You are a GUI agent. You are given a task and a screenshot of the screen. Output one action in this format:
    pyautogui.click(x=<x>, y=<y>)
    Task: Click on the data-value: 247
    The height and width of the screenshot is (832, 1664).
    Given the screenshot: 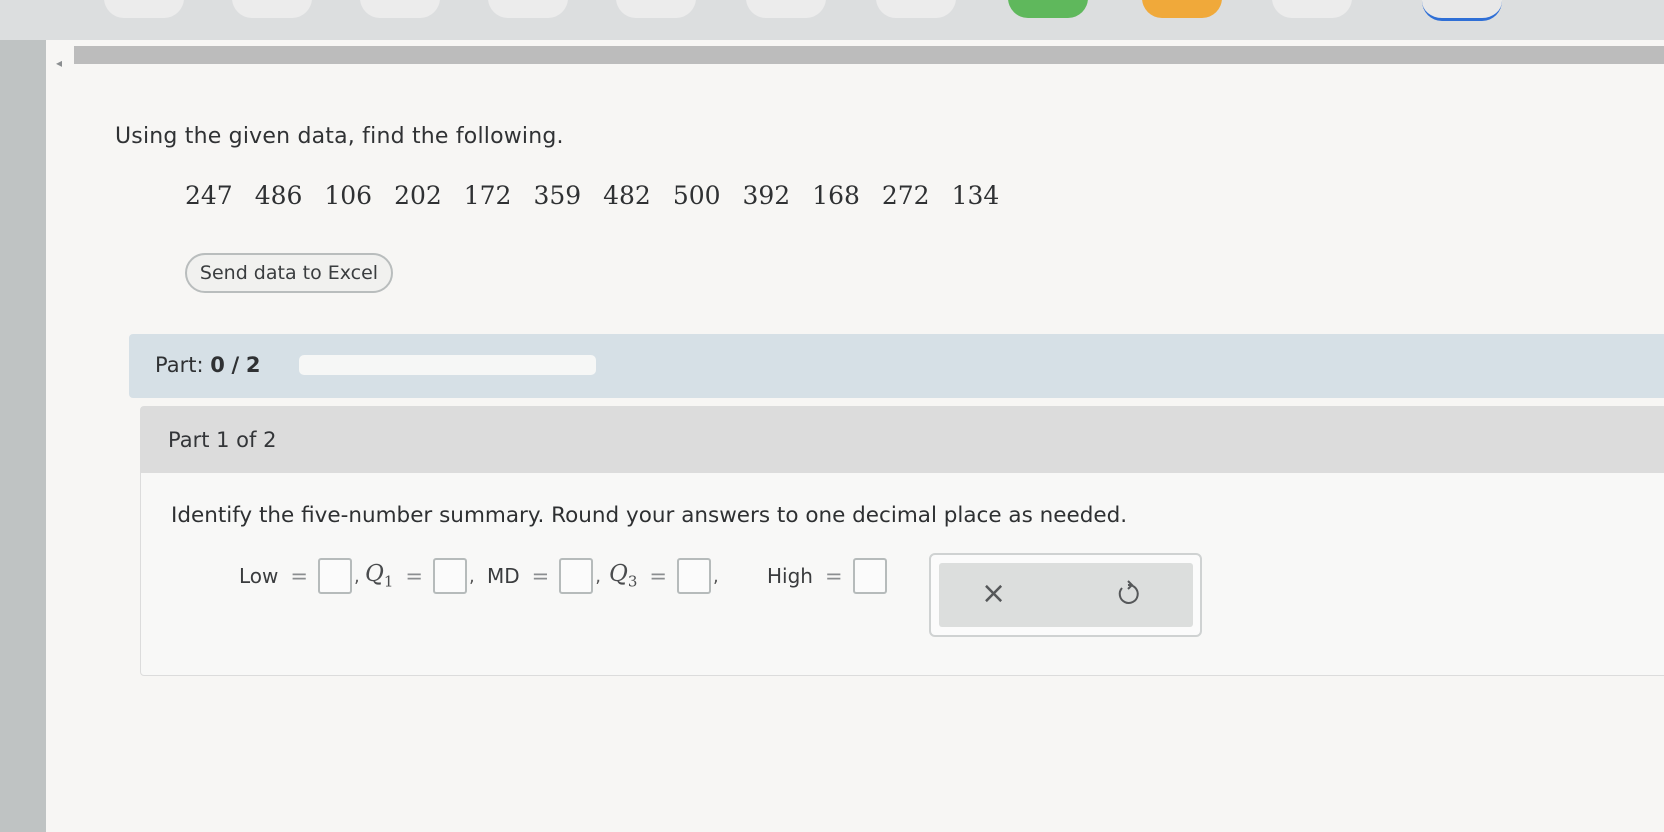 What is the action you would take?
    pyautogui.click(x=209, y=195)
    